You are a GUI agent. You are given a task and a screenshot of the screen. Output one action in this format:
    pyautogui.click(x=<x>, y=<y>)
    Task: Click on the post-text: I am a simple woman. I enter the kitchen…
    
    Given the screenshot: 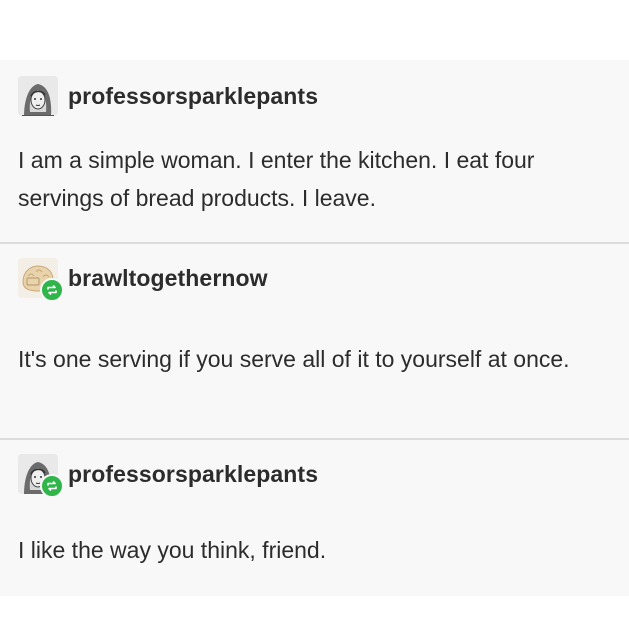 What is the action you would take?
    pyautogui.click(x=276, y=179)
    